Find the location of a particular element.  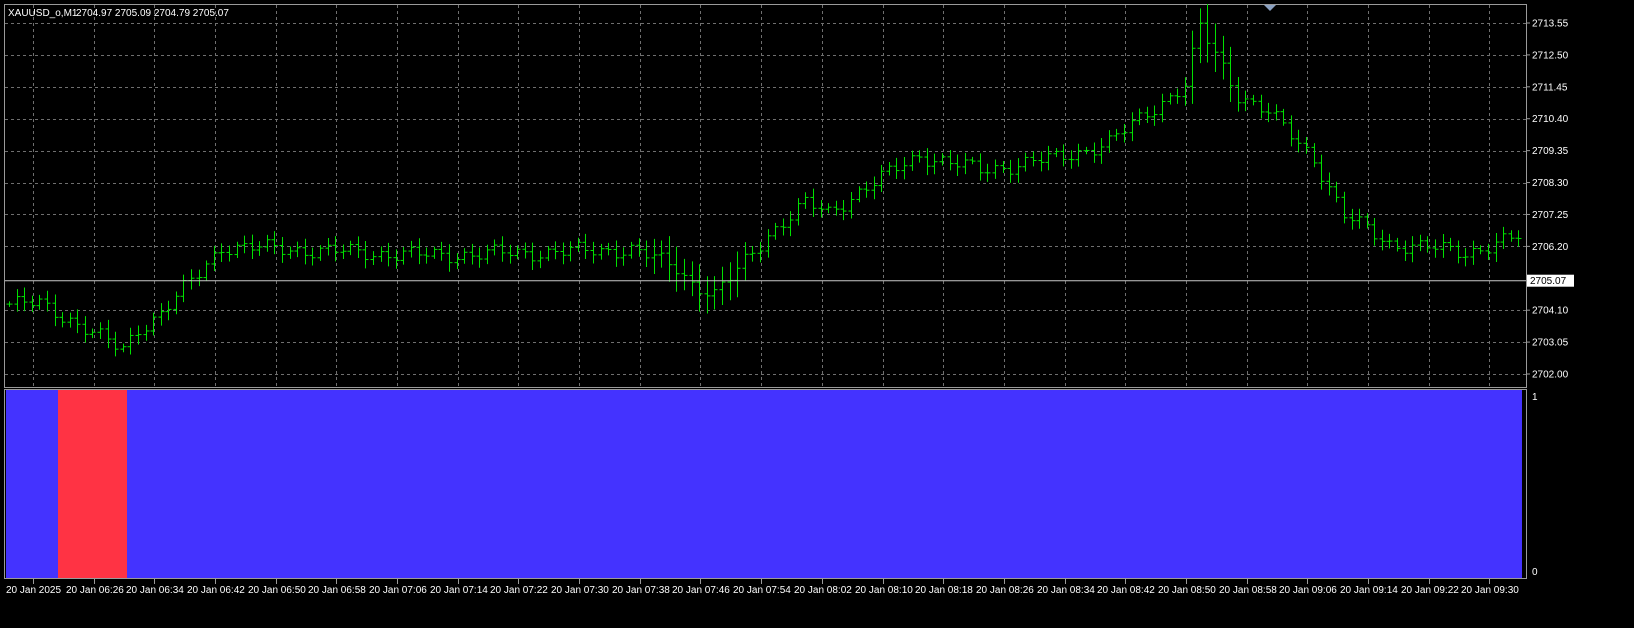

time-axis-label: 20 Jan 09:06 is located at coordinates (1308, 590).